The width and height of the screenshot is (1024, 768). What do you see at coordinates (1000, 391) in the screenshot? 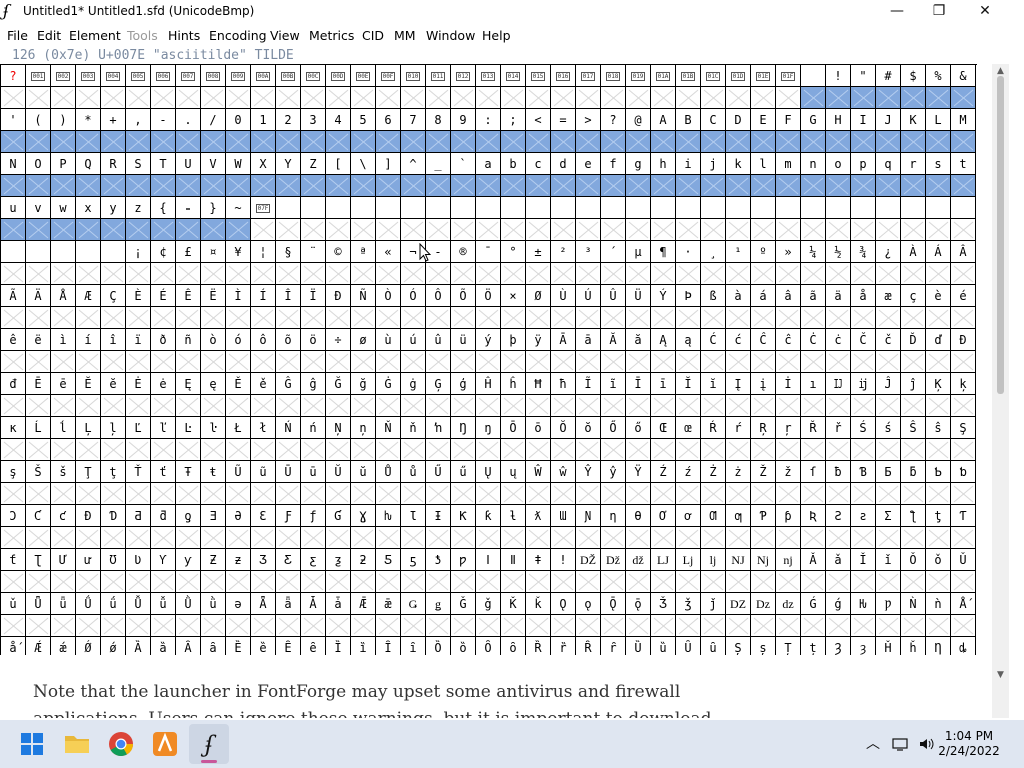
I see `vertical-scrollbar: ▲ ▼` at bounding box center [1000, 391].